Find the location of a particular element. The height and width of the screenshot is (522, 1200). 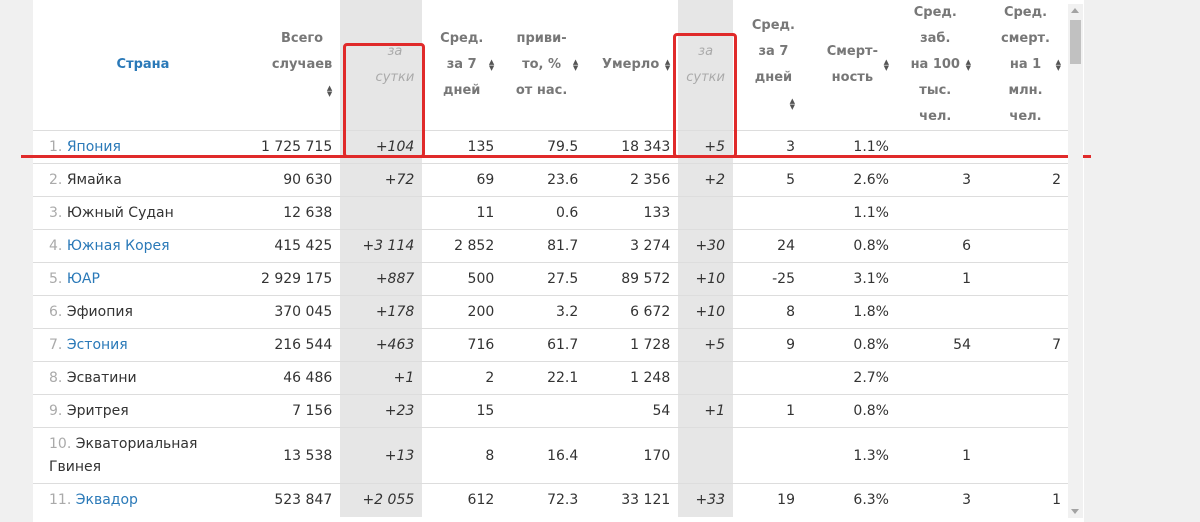

cell-deaths: 170 is located at coordinates (632, 455).